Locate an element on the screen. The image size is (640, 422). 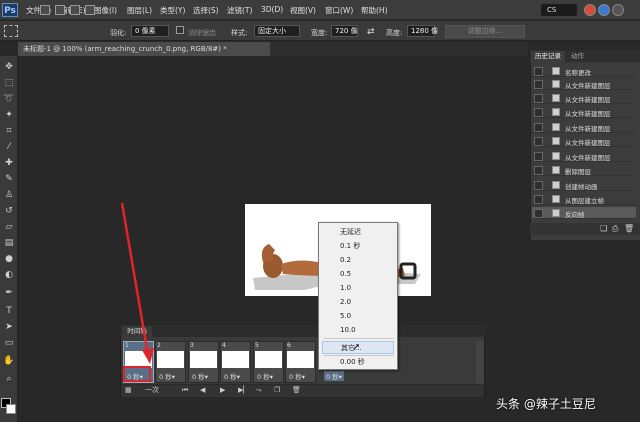
tab-history: 历史记录 is located at coordinates (548, 56).